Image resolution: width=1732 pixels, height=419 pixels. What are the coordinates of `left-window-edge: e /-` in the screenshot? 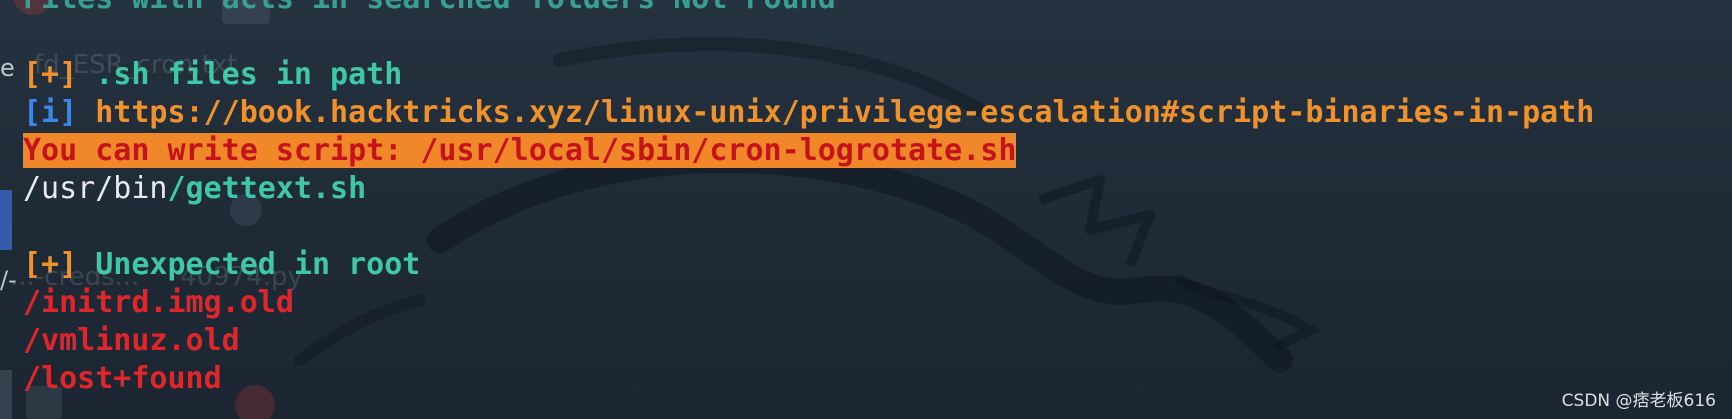 It's located at (8, 209).